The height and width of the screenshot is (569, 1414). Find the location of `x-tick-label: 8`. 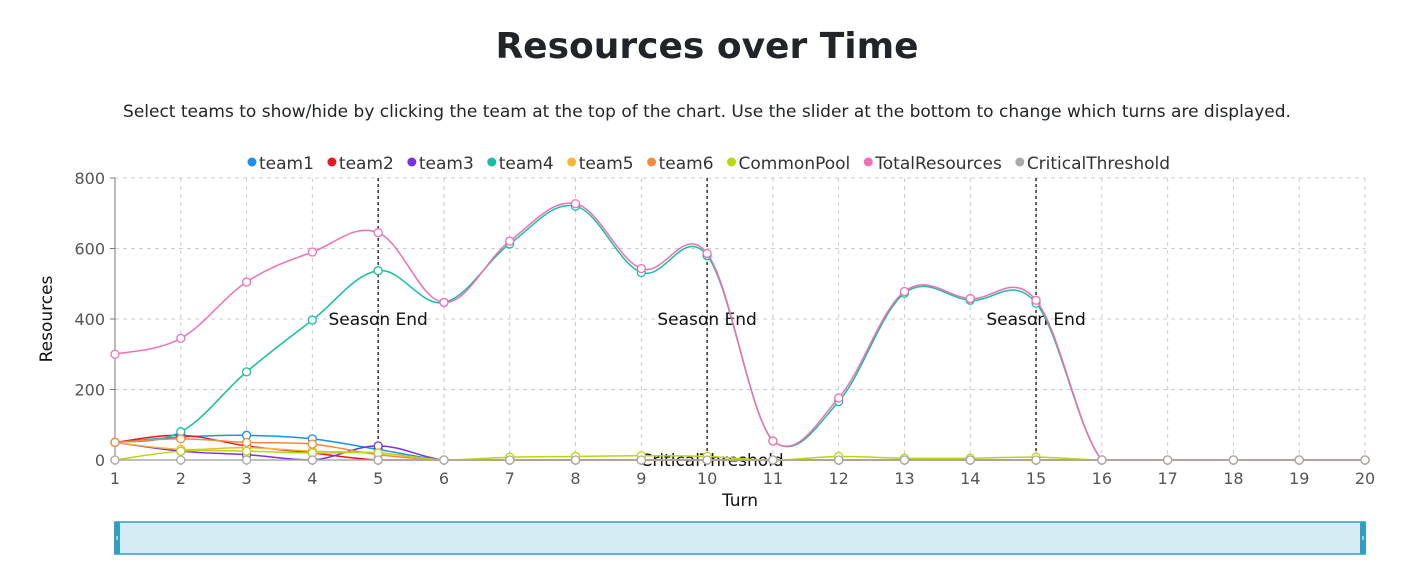

x-tick-label: 8 is located at coordinates (575, 478).